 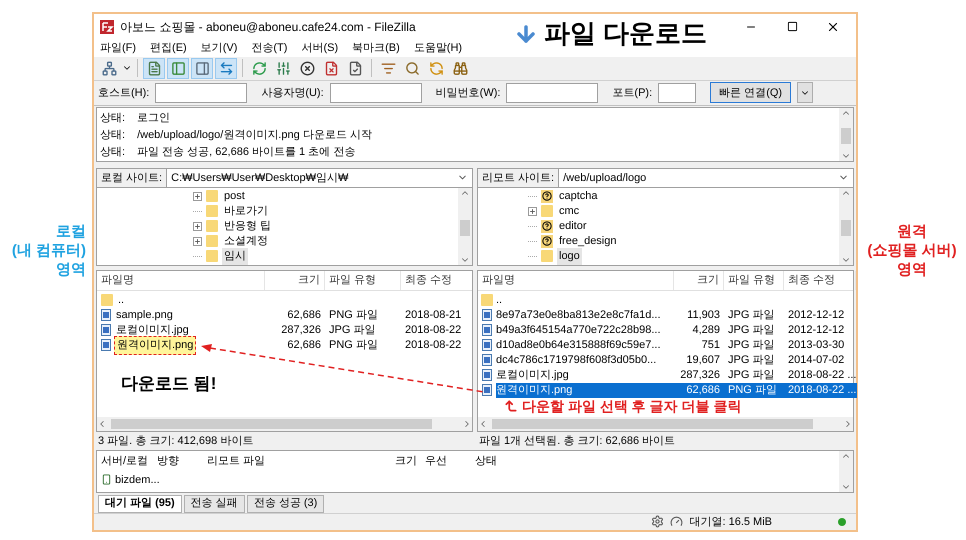 What do you see at coordinates (278, 461) in the screenshot?
I see `column-header: 리모트 파일` at bounding box center [278, 461].